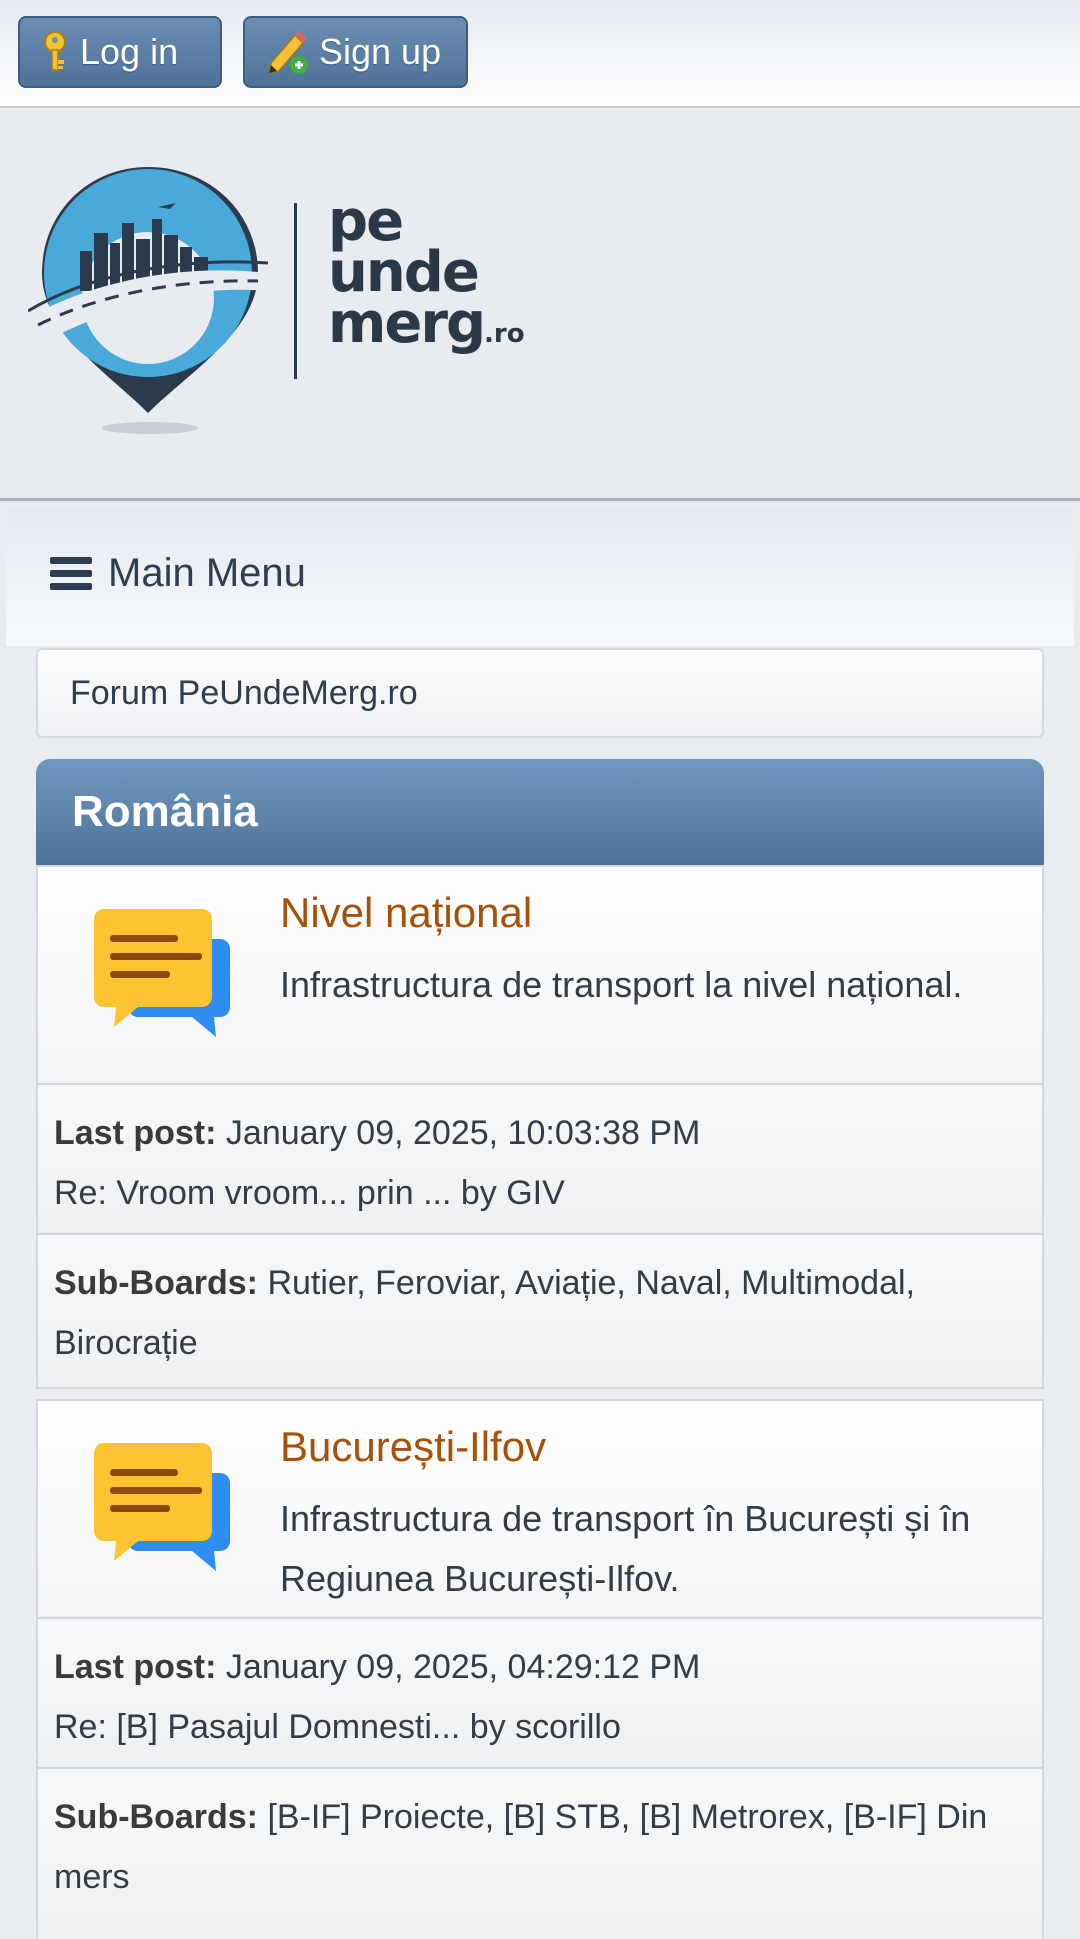 Image resolution: width=1080 pixels, height=1939 pixels. I want to click on logo-wordmark: pe unde merg.ro, so click(426, 277).